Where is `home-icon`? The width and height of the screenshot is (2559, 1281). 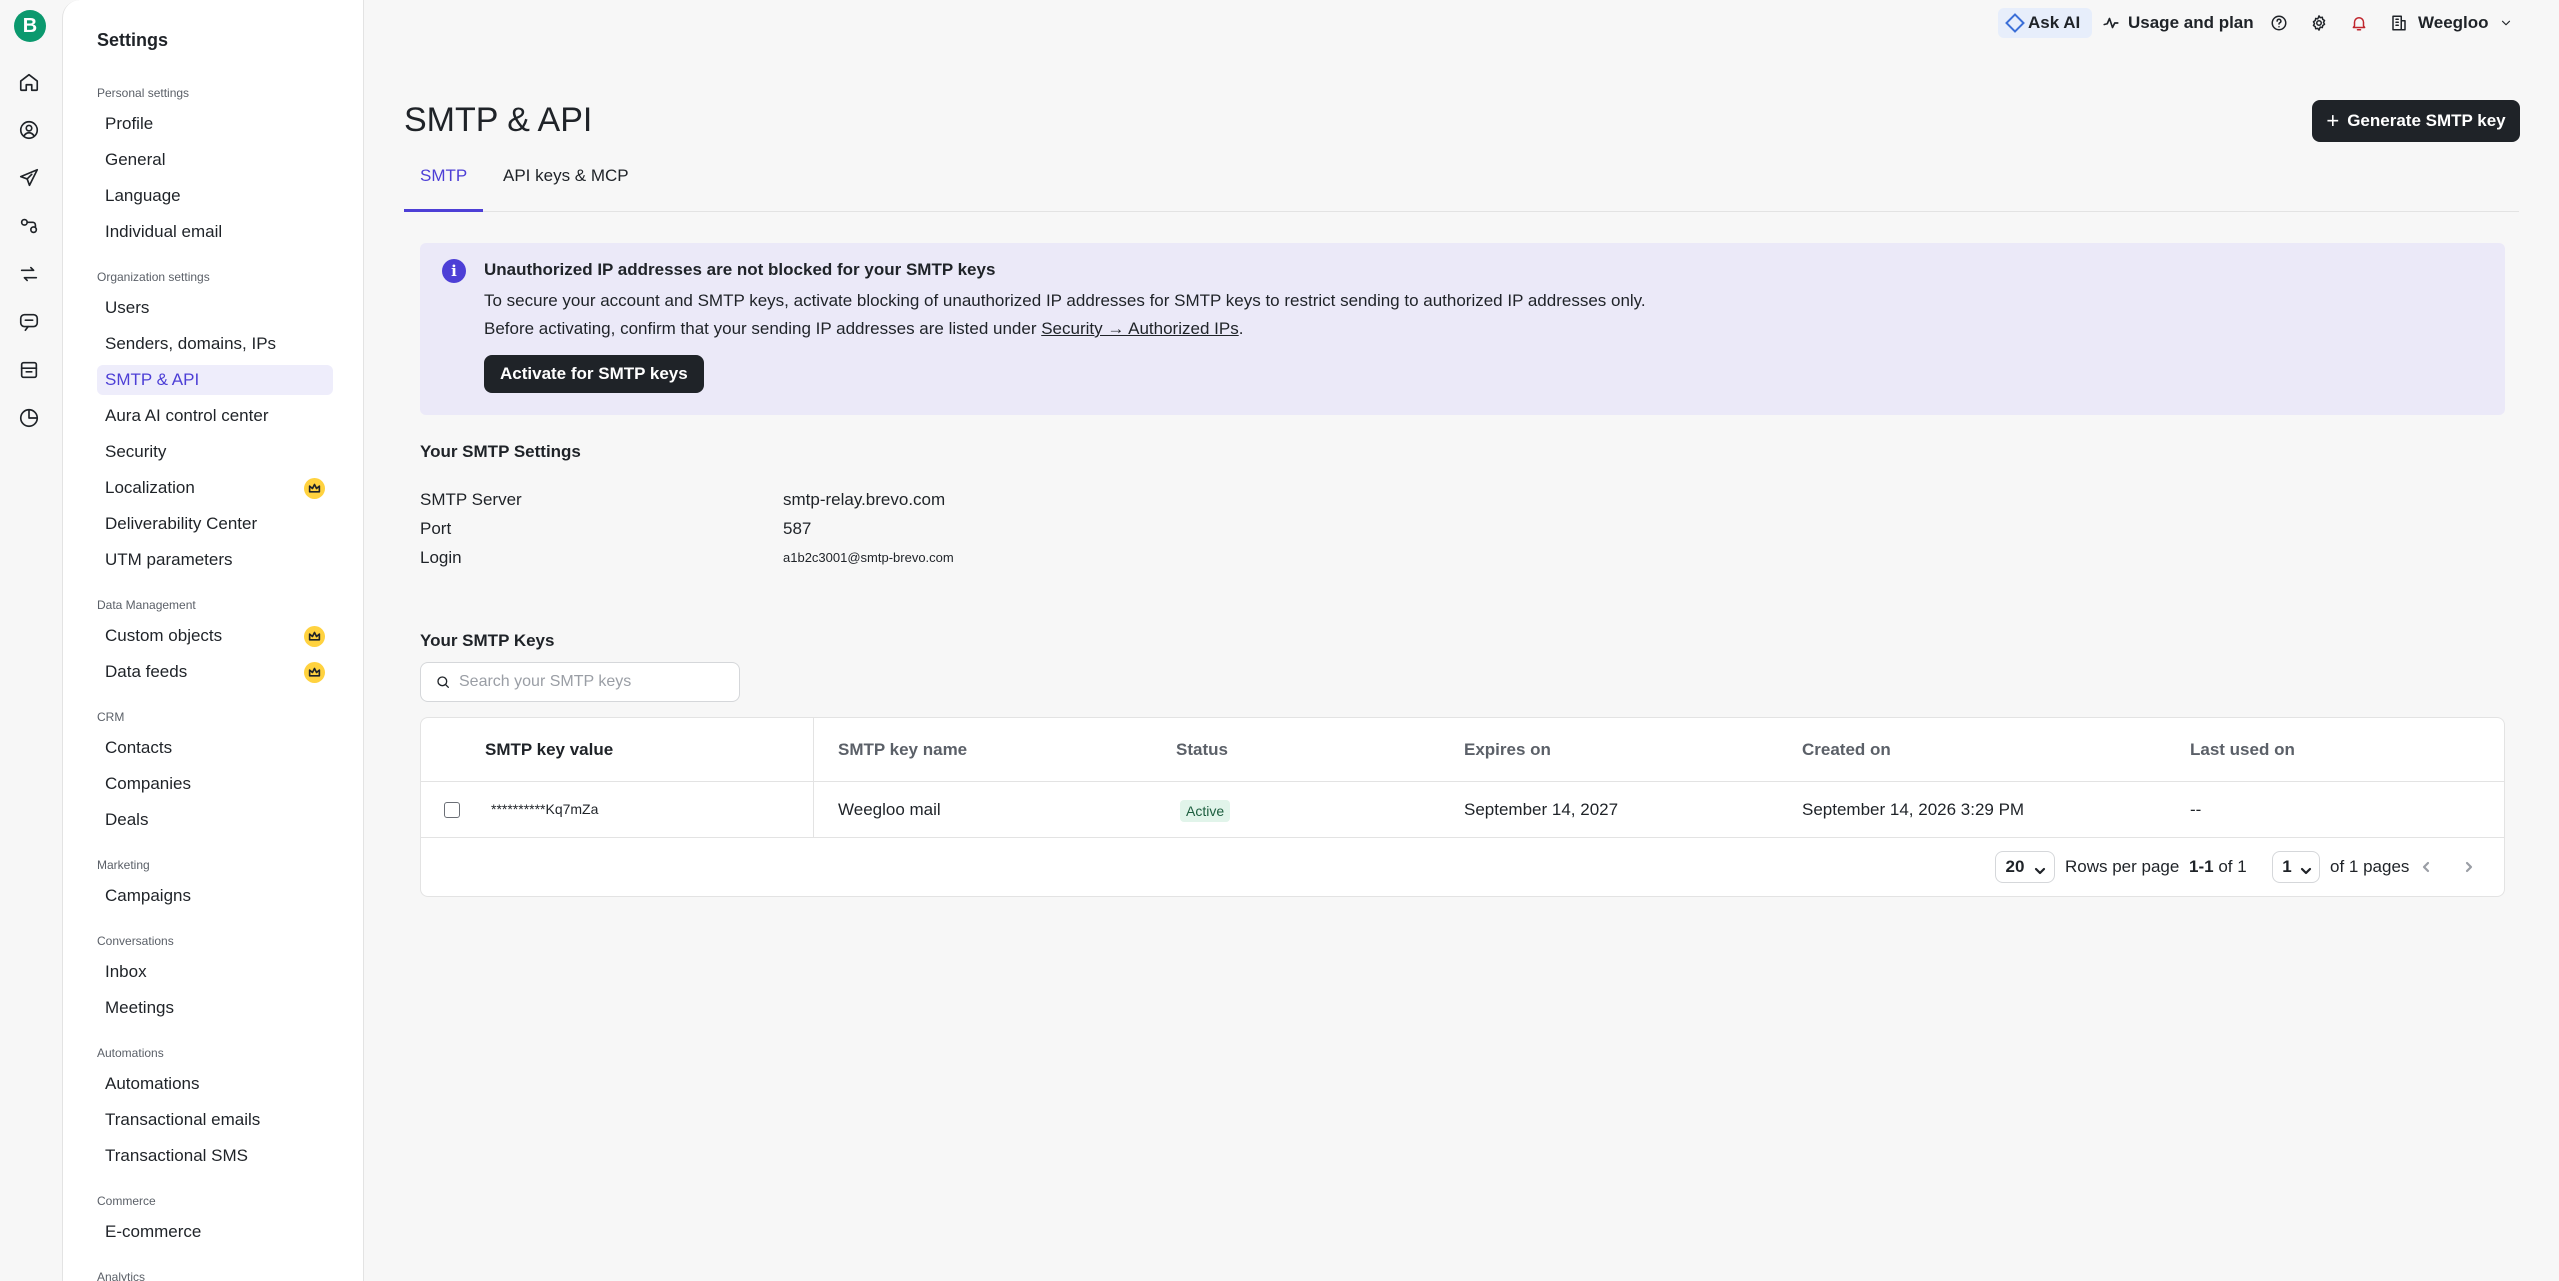
home-icon is located at coordinates (29, 82).